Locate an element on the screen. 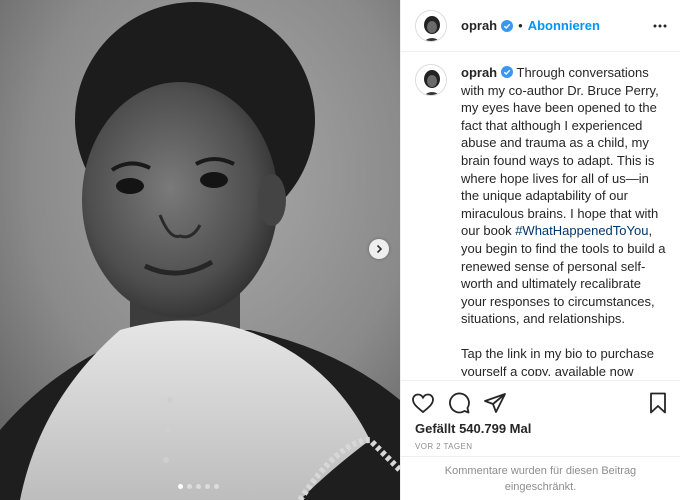  more-options-icon is located at coordinates (660, 28).